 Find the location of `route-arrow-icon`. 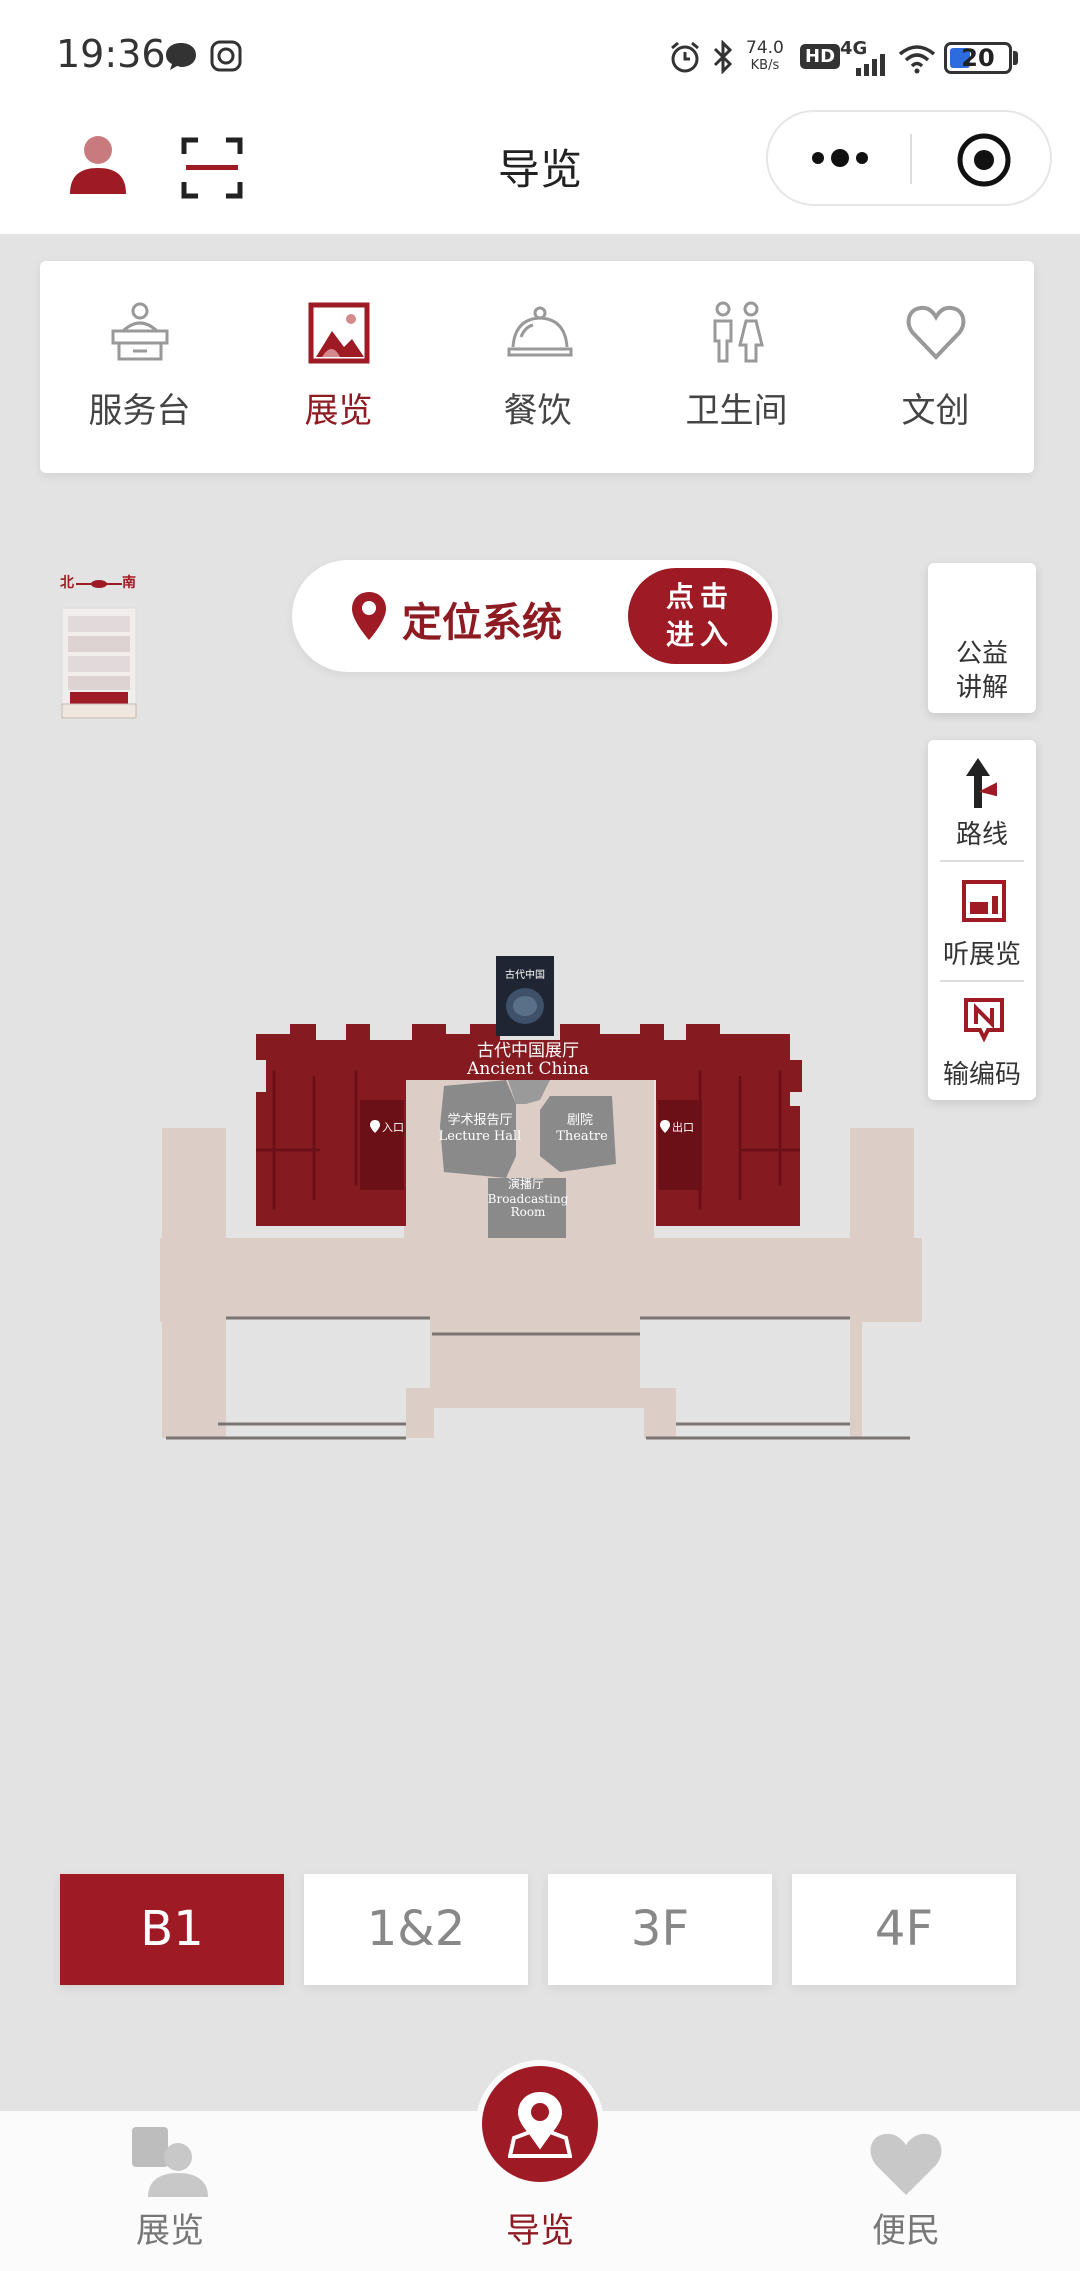

route-arrow-icon is located at coordinates (981, 783).